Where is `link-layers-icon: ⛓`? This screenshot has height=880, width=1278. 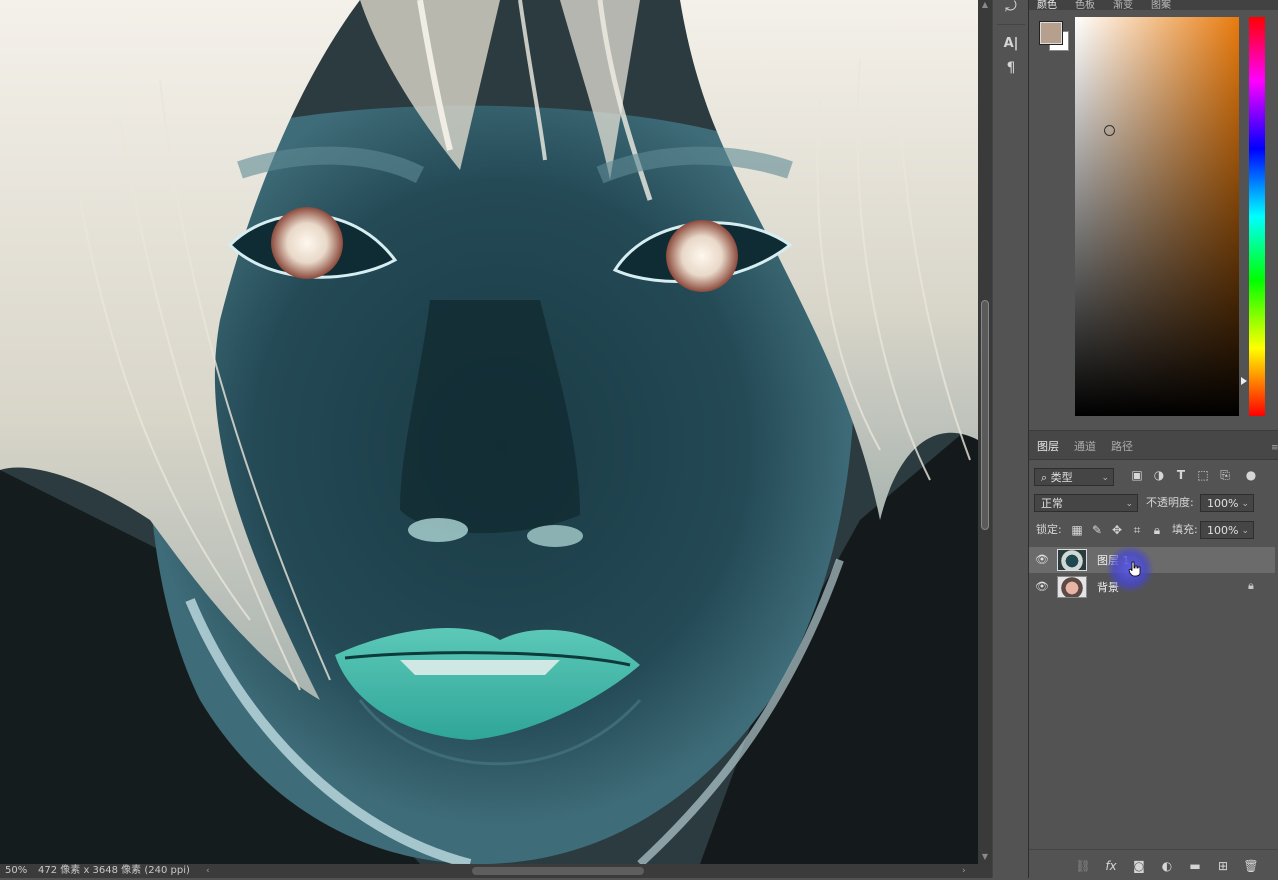
link-layers-icon: ⛓ is located at coordinates (1083, 866).